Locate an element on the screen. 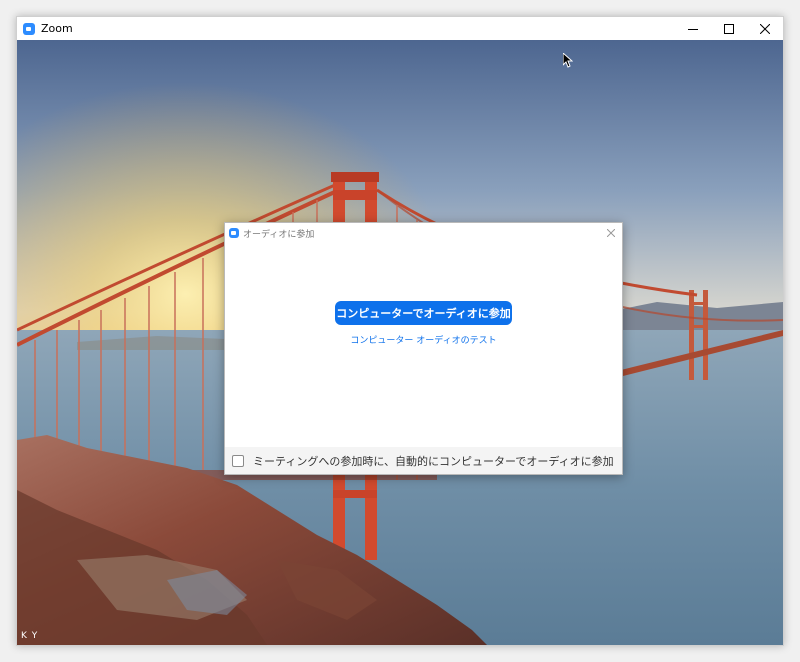 This screenshot has width=800, height=662. maximize-button is located at coordinates (729, 28).